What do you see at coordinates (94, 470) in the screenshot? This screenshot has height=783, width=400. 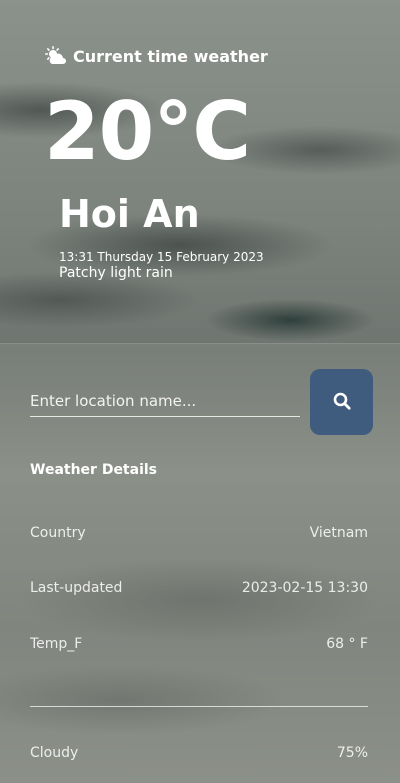 I see `weather-details-title: Weather Details` at bounding box center [94, 470].